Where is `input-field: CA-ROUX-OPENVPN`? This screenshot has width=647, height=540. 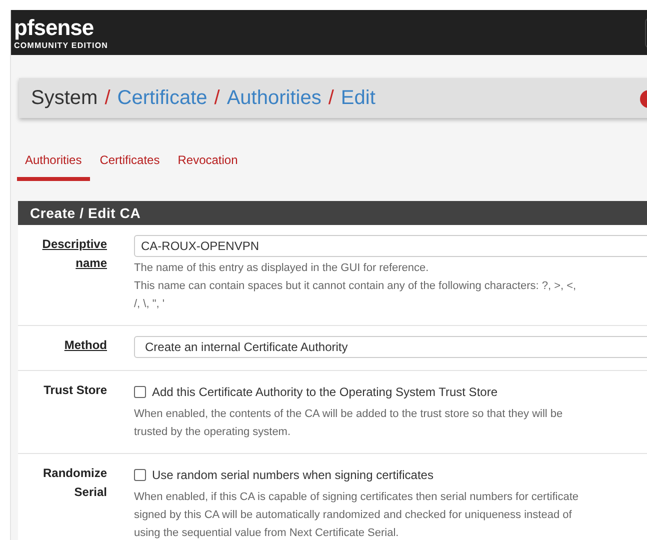 input-field: CA-ROUX-OPENVPN is located at coordinates (390, 246).